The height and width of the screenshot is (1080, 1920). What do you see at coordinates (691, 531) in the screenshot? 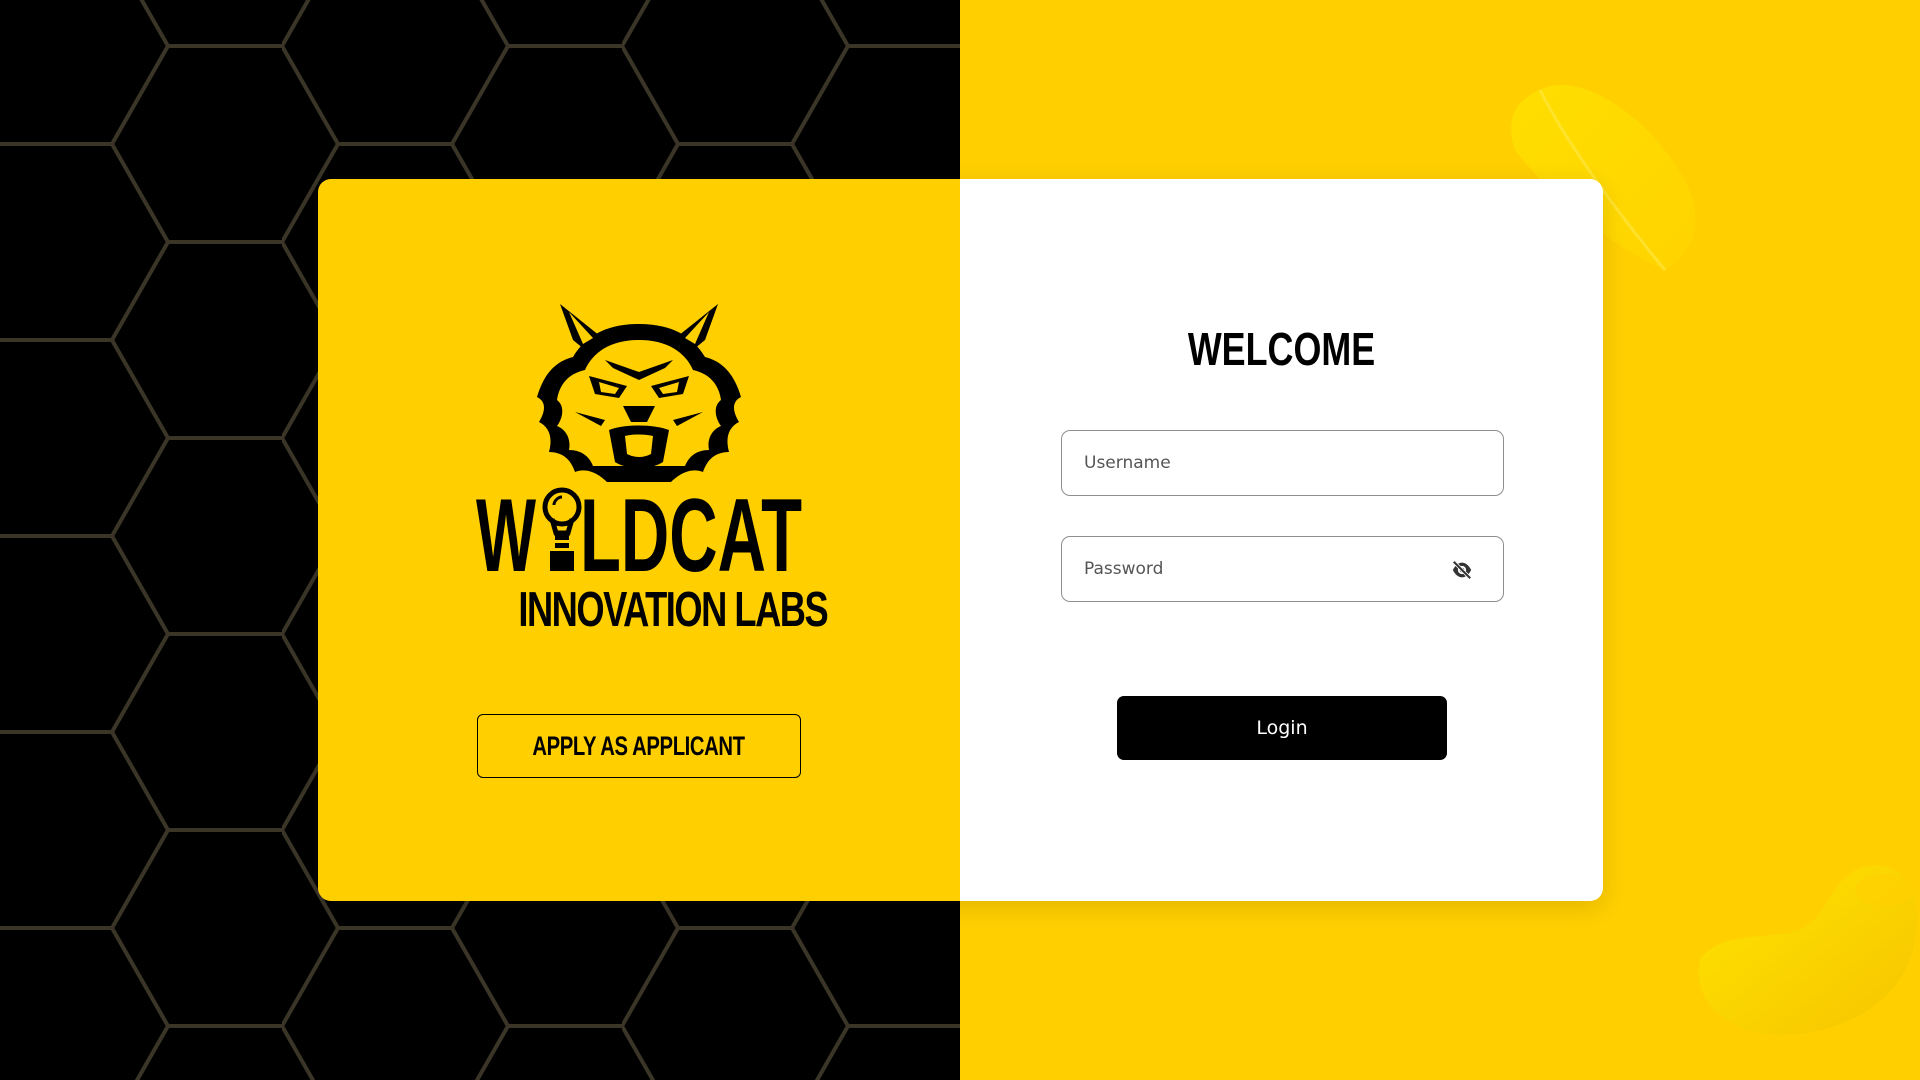
I see `svg-text: LDCAT` at bounding box center [691, 531].